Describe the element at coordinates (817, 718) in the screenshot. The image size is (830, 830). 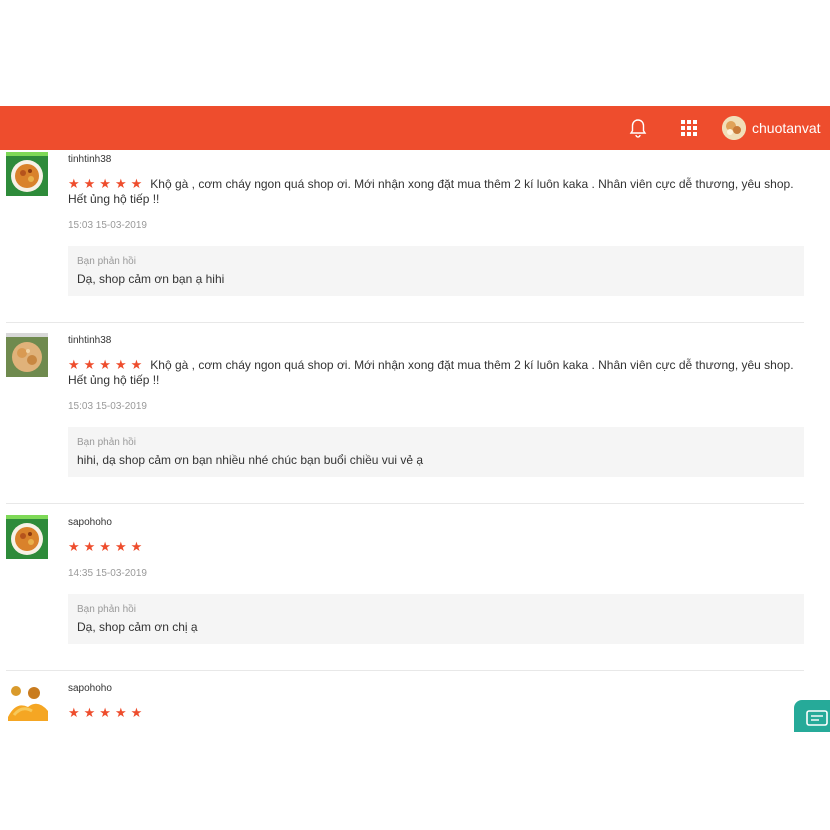
I see `chat-icon` at that location.